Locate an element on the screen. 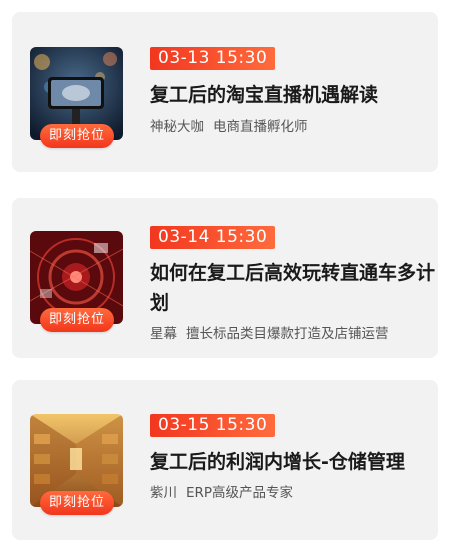  course-title: 复工后的淘宝直播机遇解读 is located at coordinates (296, 95).